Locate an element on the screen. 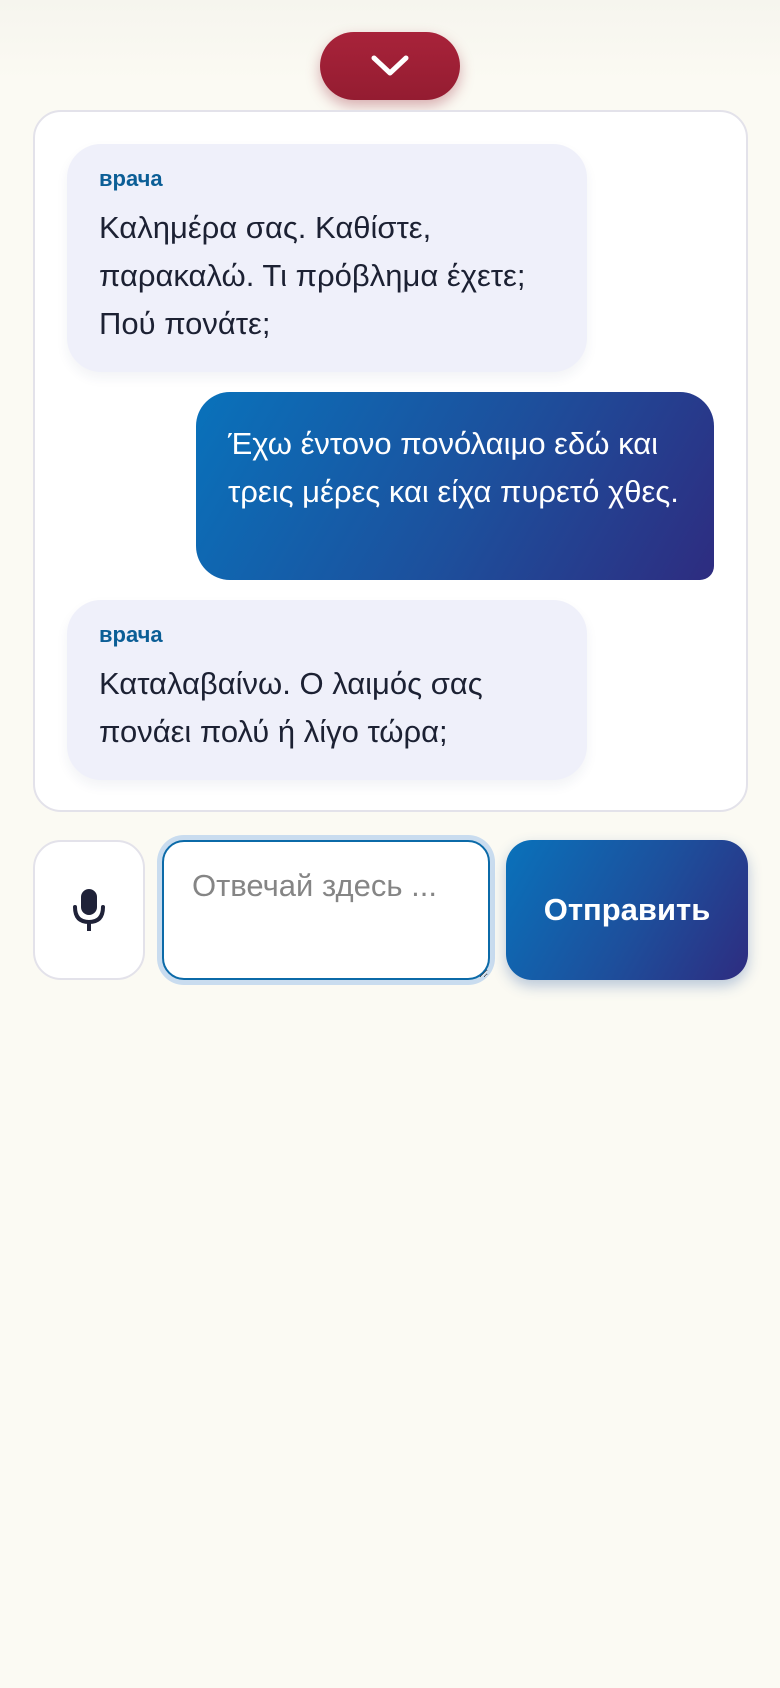 The width and height of the screenshot is (780, 1688). collapse-button is located at coordinates (390, 66).